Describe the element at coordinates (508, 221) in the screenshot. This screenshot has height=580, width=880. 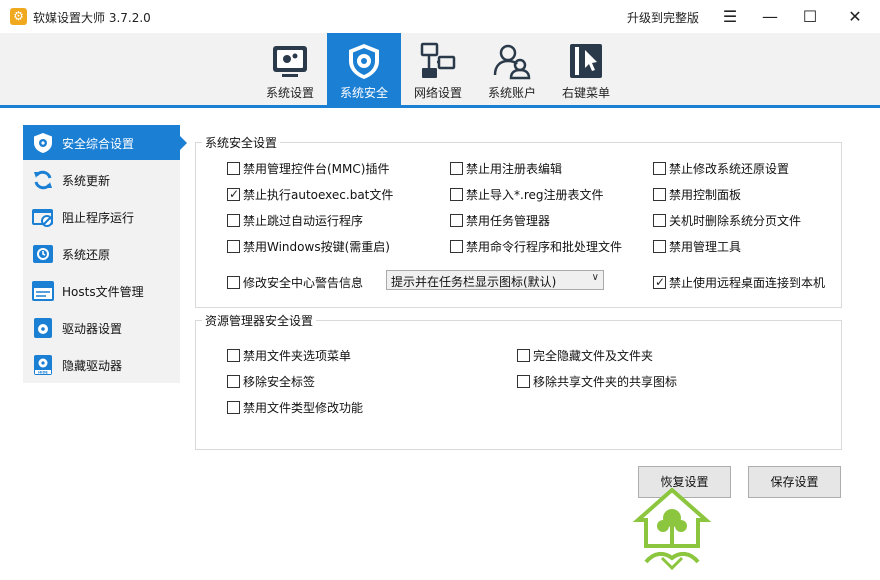
I see `checkbox-label: 禁用任务管理器` at that location.